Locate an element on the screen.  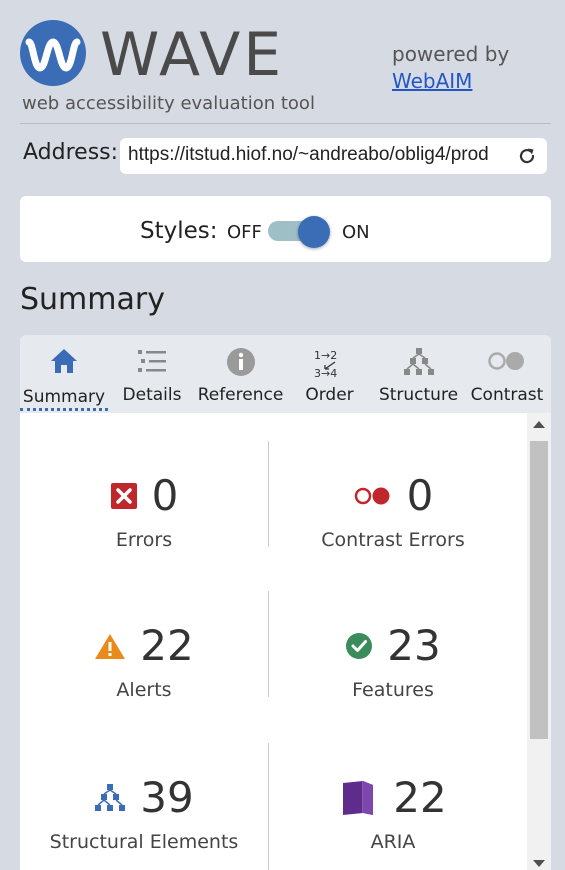
aria-icon is located at coordinates (358, 798).